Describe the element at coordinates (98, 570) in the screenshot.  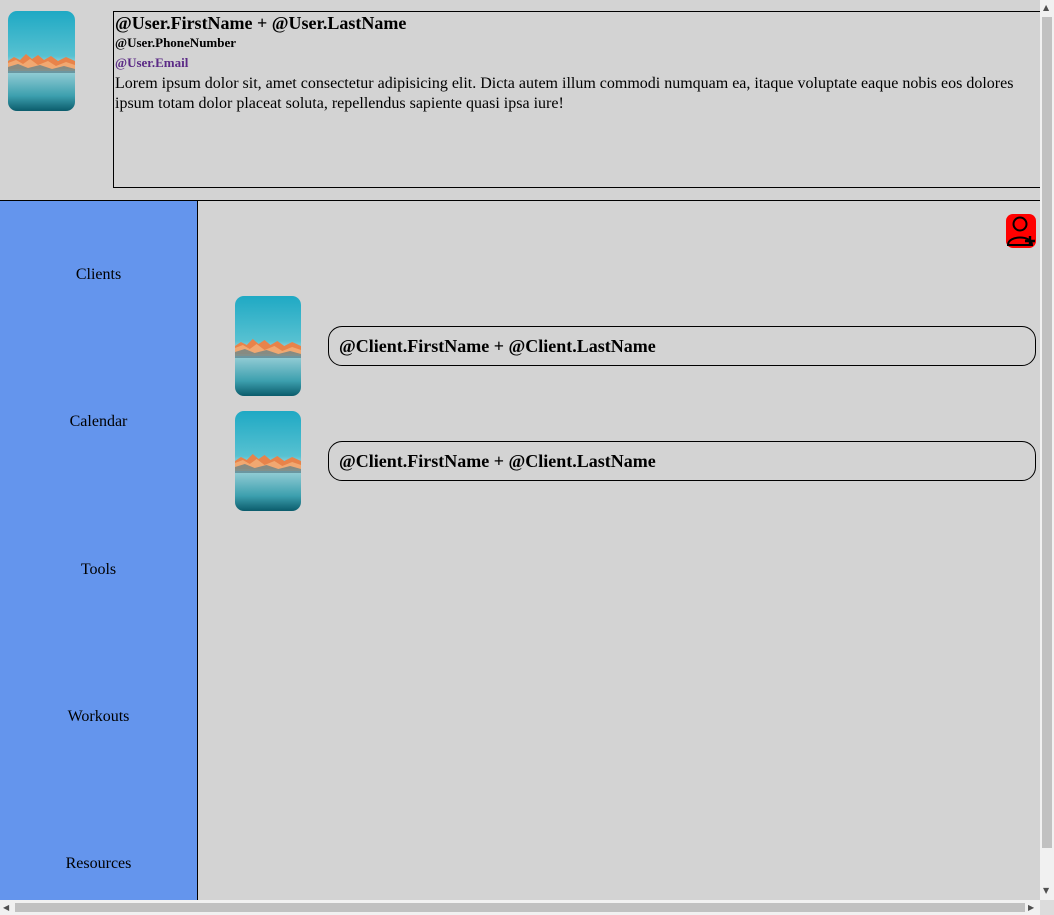
I see `sidebar-item-tools: Tools` at that location.